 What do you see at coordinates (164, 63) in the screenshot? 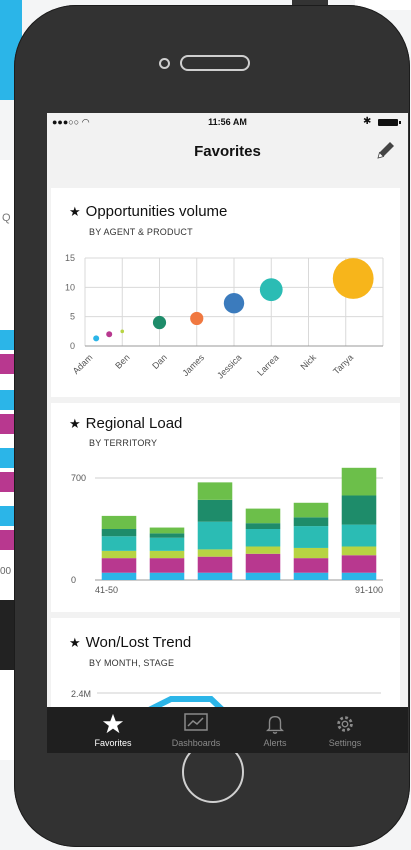
I see `front-camera` at bounding box center [164, 63].